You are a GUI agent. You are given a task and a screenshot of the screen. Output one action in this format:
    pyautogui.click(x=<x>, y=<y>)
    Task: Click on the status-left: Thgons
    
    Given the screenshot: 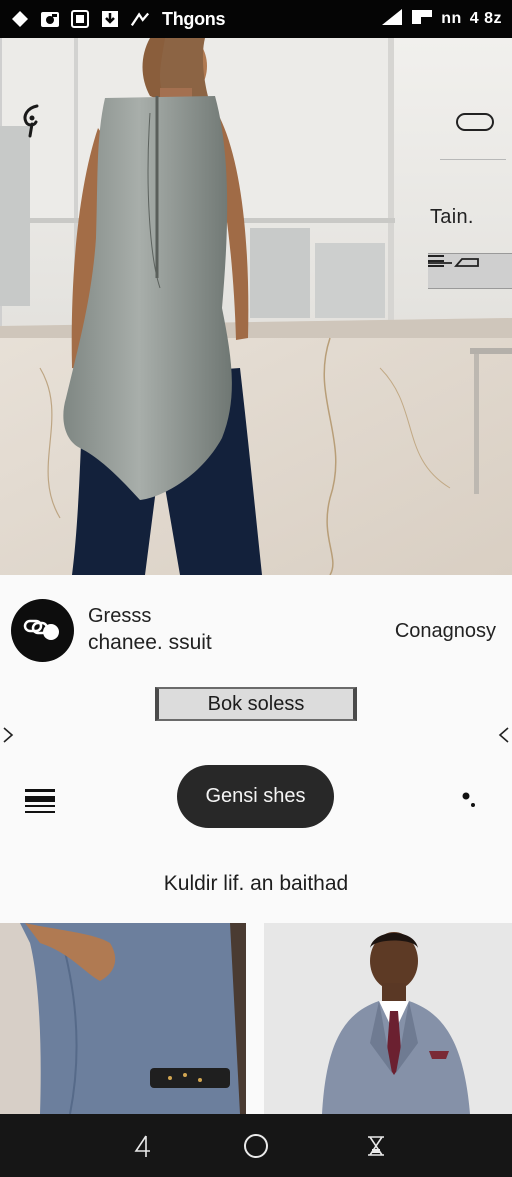 What is the action you would take?
    pyautogui.click(x=117, y=19)
    